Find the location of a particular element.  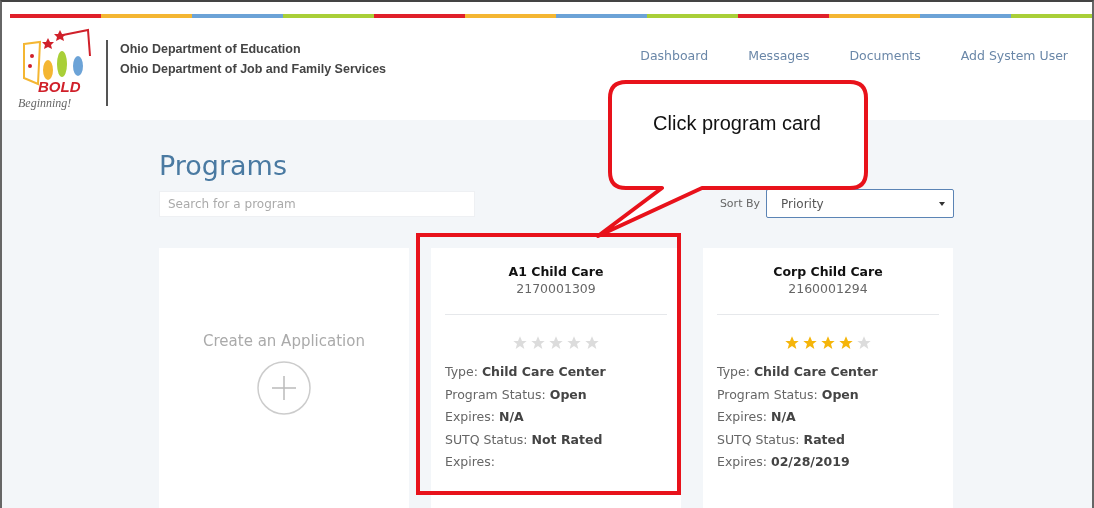

nav-link: Add System User is located at coordinates (1014, 55).